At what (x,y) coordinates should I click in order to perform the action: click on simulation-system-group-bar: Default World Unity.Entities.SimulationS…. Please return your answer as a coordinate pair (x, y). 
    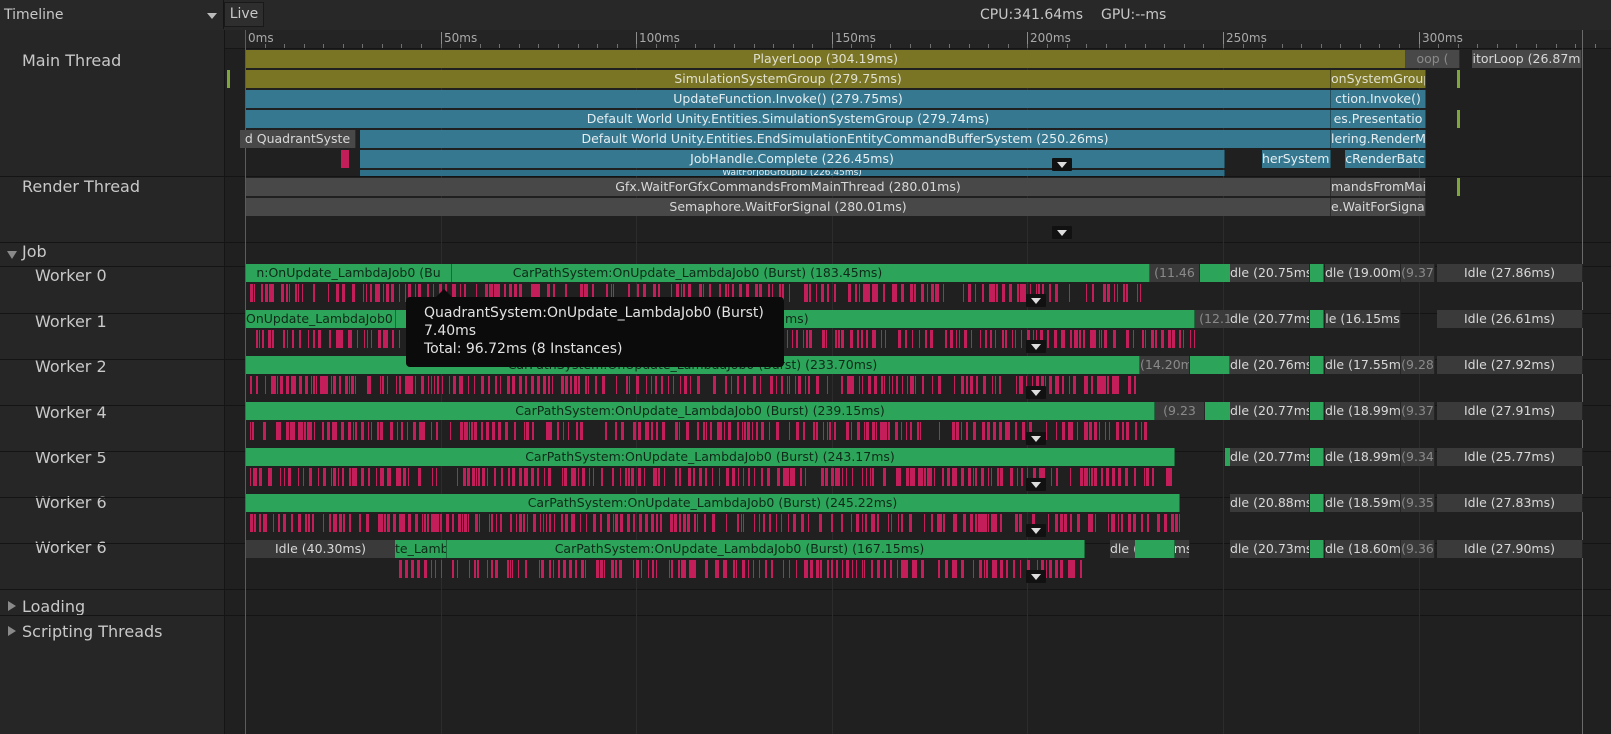
    Looking at the image, I should click on (788, 119).